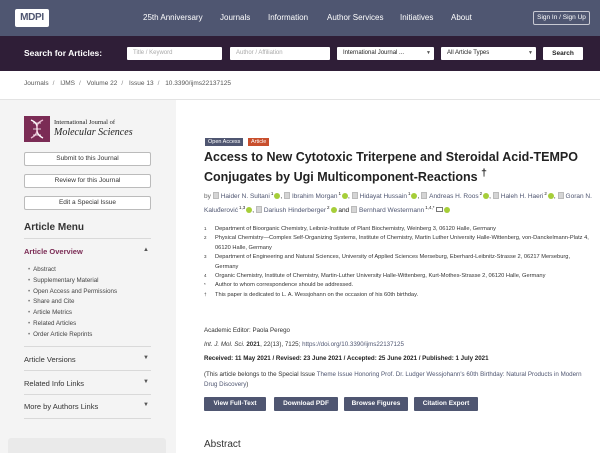  Describe the element at coordinates (205, 276) in the screenshot. I see `affiliation-number: 4` at that location.